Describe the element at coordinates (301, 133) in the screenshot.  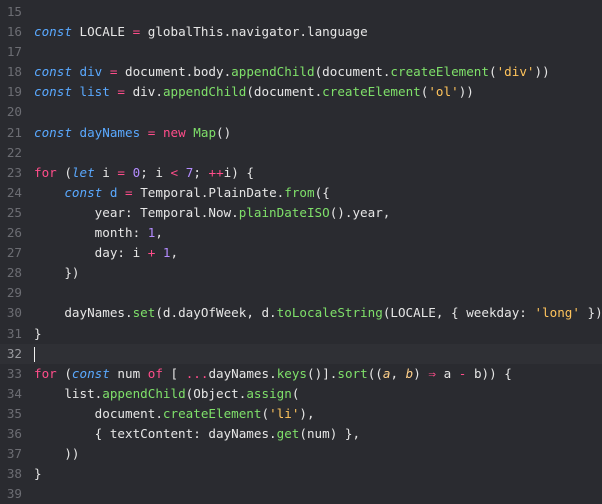
I see `code-line: 21 const dayNames = new Map()` at that location.